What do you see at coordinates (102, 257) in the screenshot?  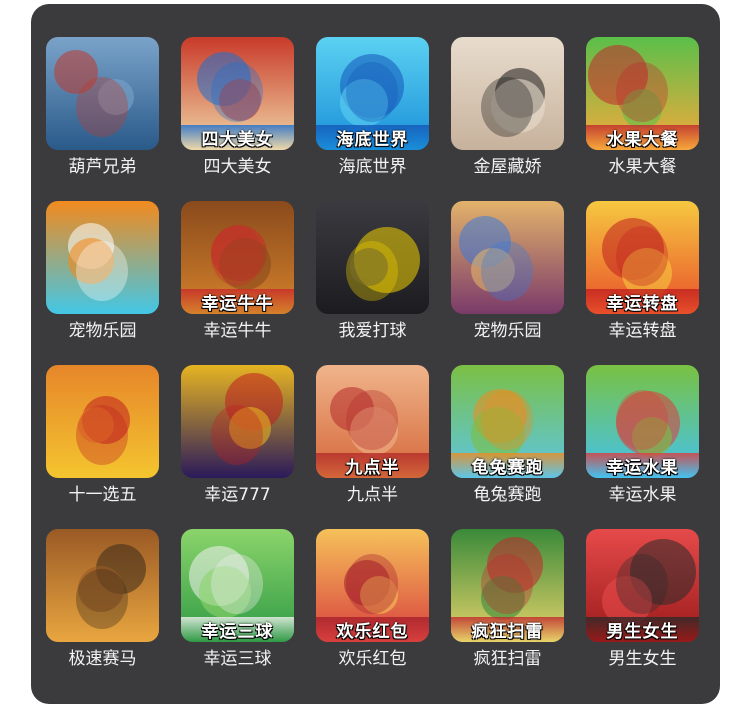 I see `orange-cat-icon` at bounding box center [102, 257].